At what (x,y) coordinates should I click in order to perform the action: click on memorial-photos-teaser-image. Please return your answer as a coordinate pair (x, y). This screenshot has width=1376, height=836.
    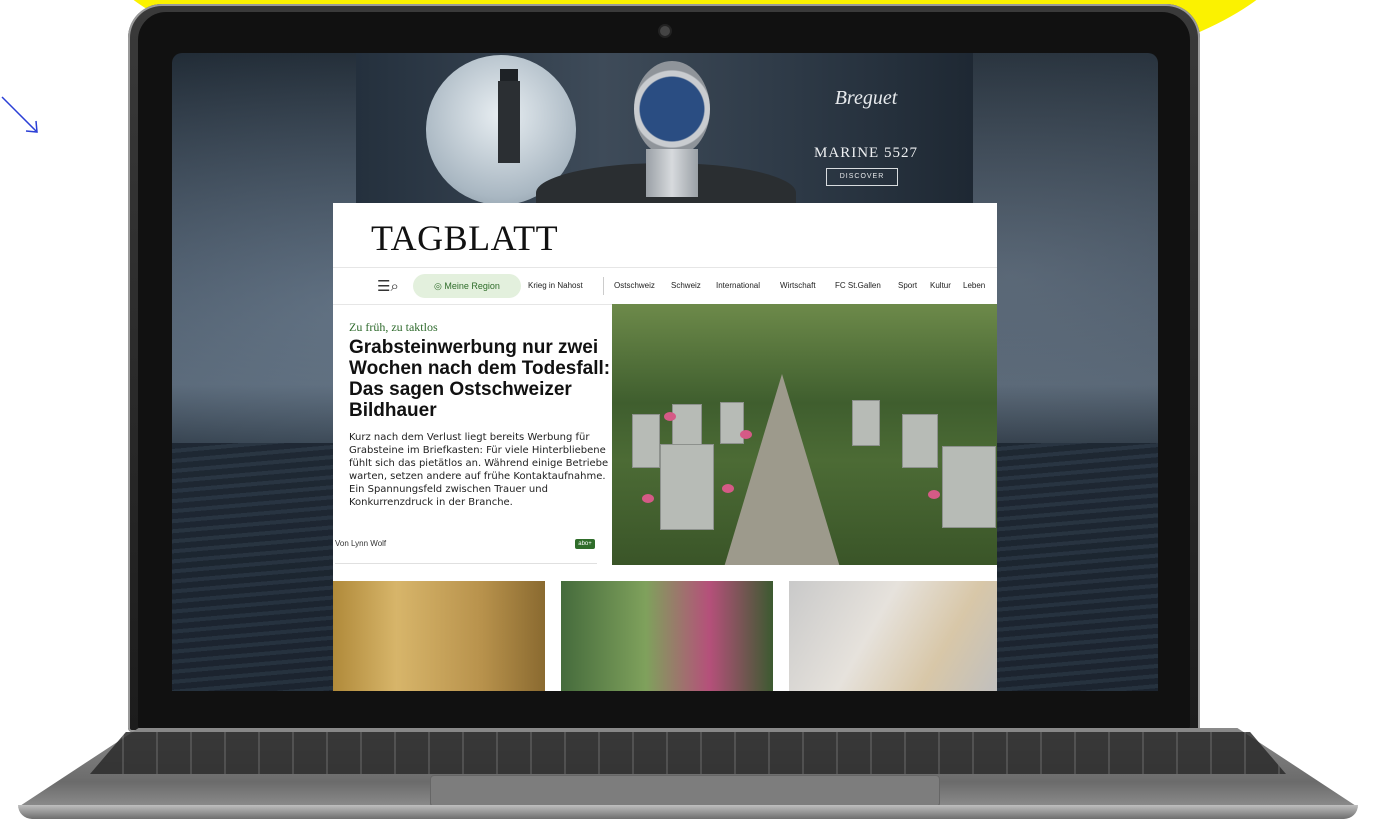
    Looking at the image, I should click on (667, 636).